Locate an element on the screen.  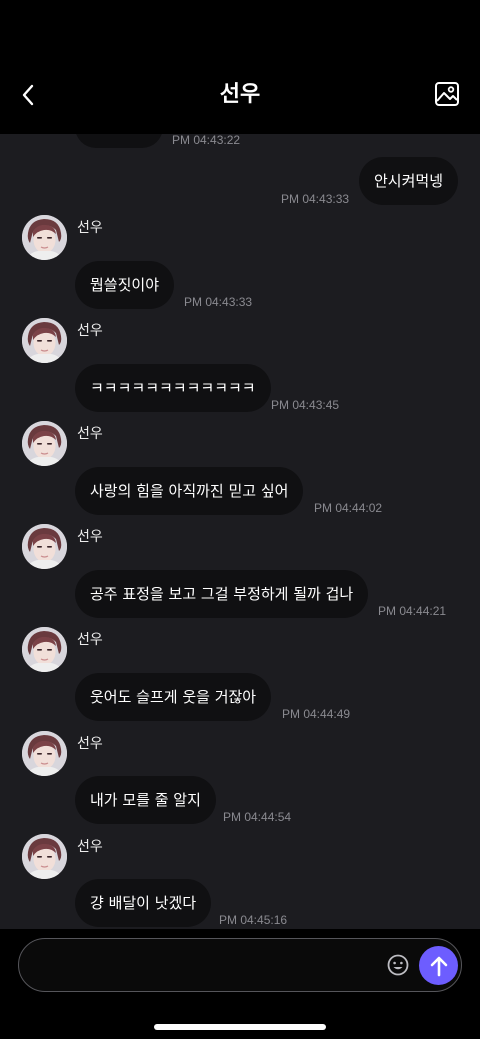
sent-message-bubble: 안시켜먹넹 is located at coordinates (409, 181).